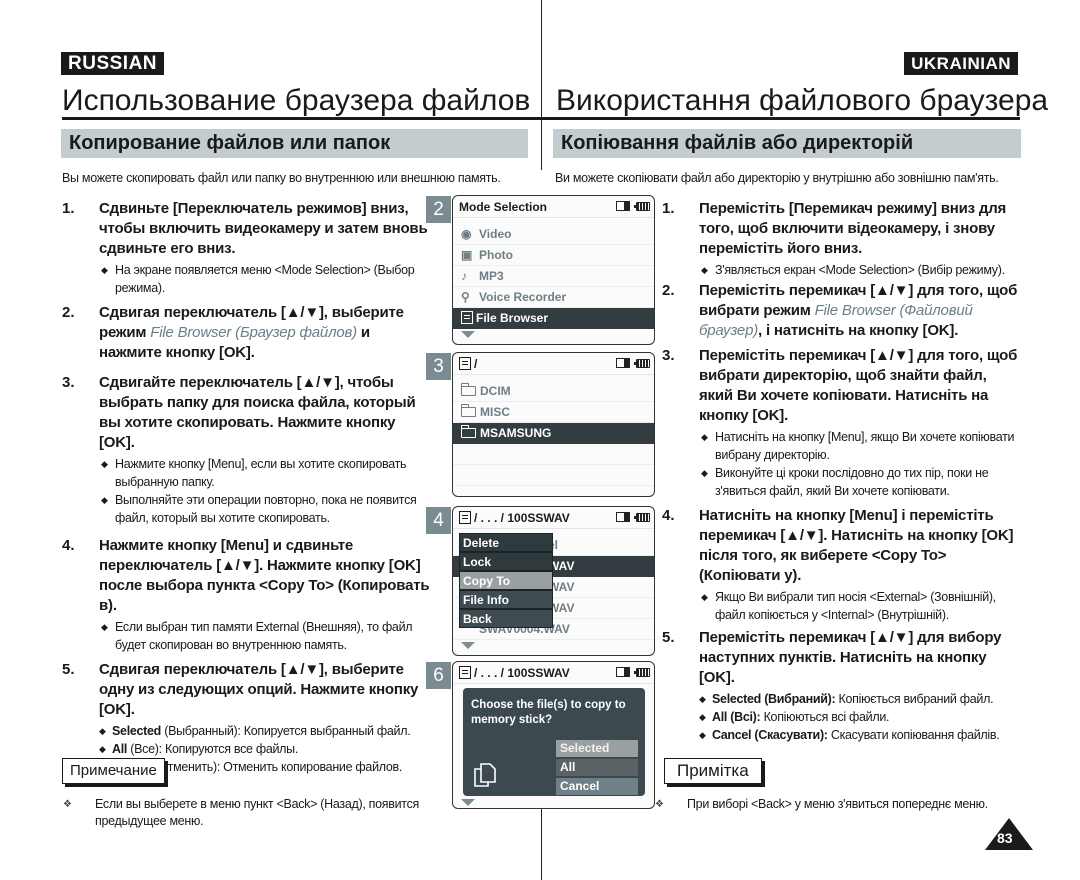 The image size is (1080, 880). Describe the element at coordinates (485, 775) in the screenshot. I see `copy-icon` at that location.